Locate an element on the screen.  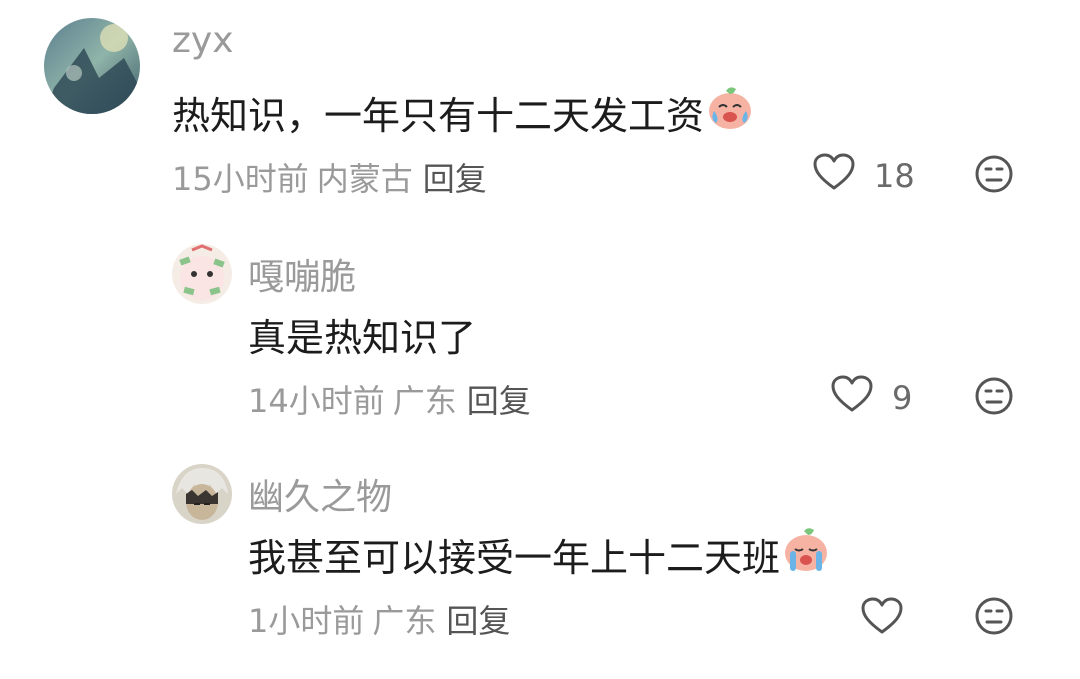
comment-username: 幽久之物 is located at coordinates (320, 494).